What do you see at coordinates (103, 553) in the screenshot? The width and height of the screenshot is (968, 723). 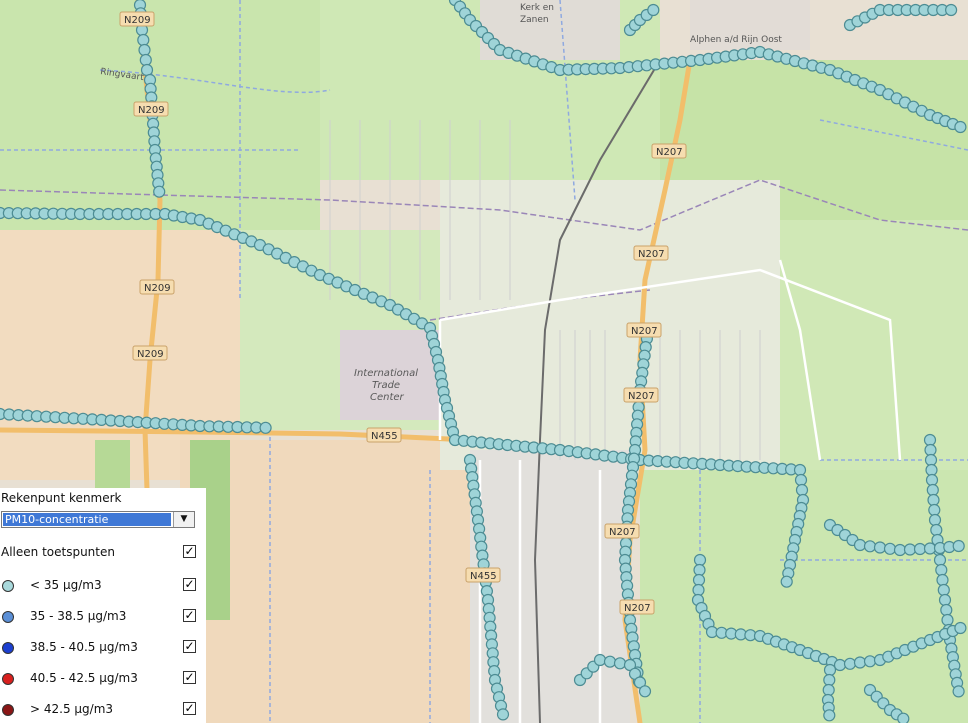 I see `only-test-points-row: Alleen toetspunten ✓` at bounding box center [103, 553].